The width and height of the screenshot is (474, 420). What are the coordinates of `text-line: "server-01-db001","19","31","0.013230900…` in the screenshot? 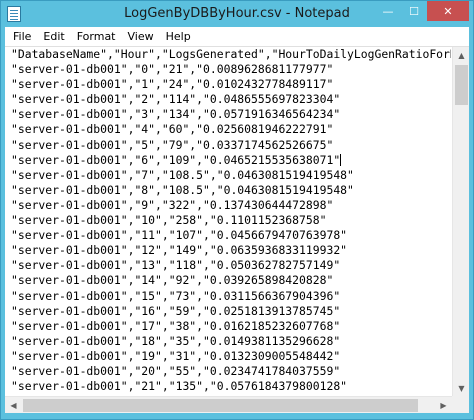 It's located at (231, 356).